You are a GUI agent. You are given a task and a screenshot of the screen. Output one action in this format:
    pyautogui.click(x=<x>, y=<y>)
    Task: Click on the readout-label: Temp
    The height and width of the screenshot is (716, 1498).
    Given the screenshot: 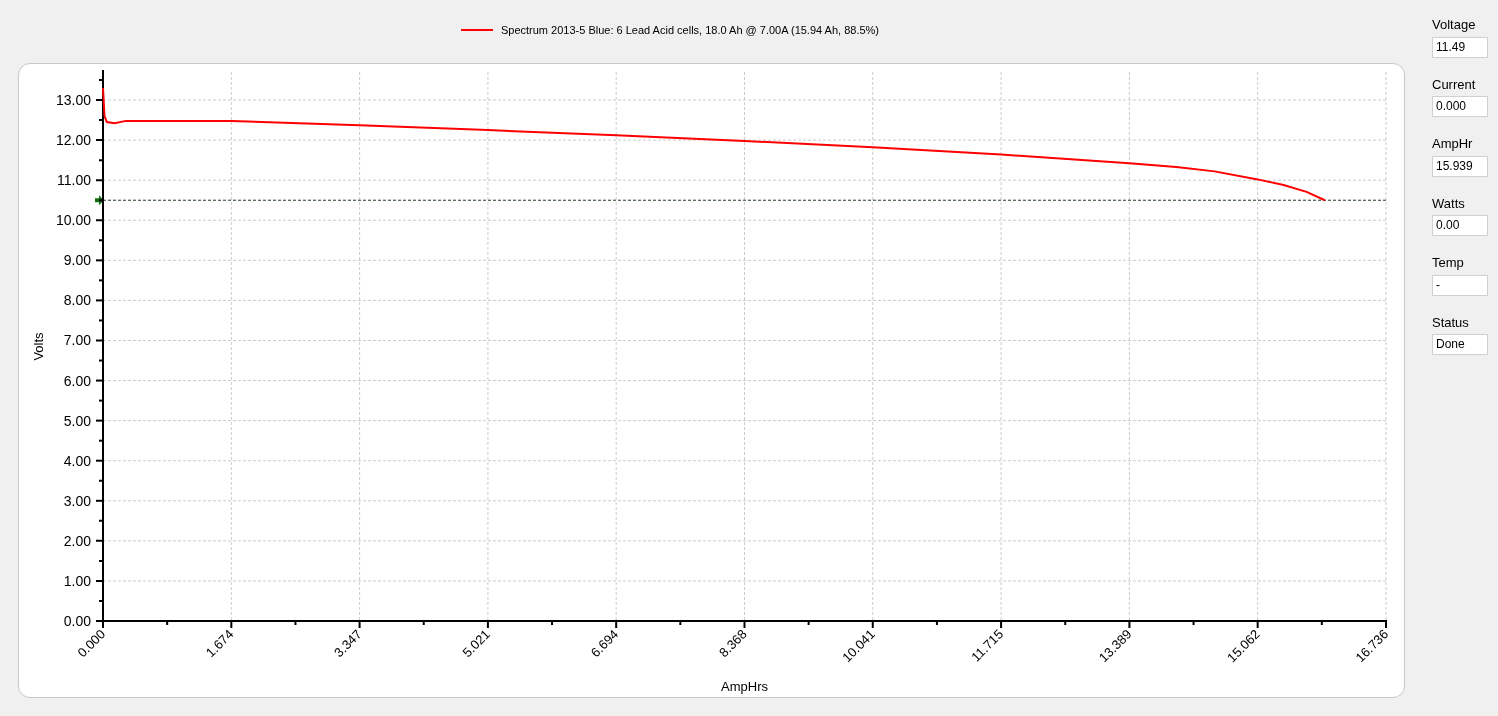 What is the action you would take?
    pyautogui.click(x=1448, y=263)
    